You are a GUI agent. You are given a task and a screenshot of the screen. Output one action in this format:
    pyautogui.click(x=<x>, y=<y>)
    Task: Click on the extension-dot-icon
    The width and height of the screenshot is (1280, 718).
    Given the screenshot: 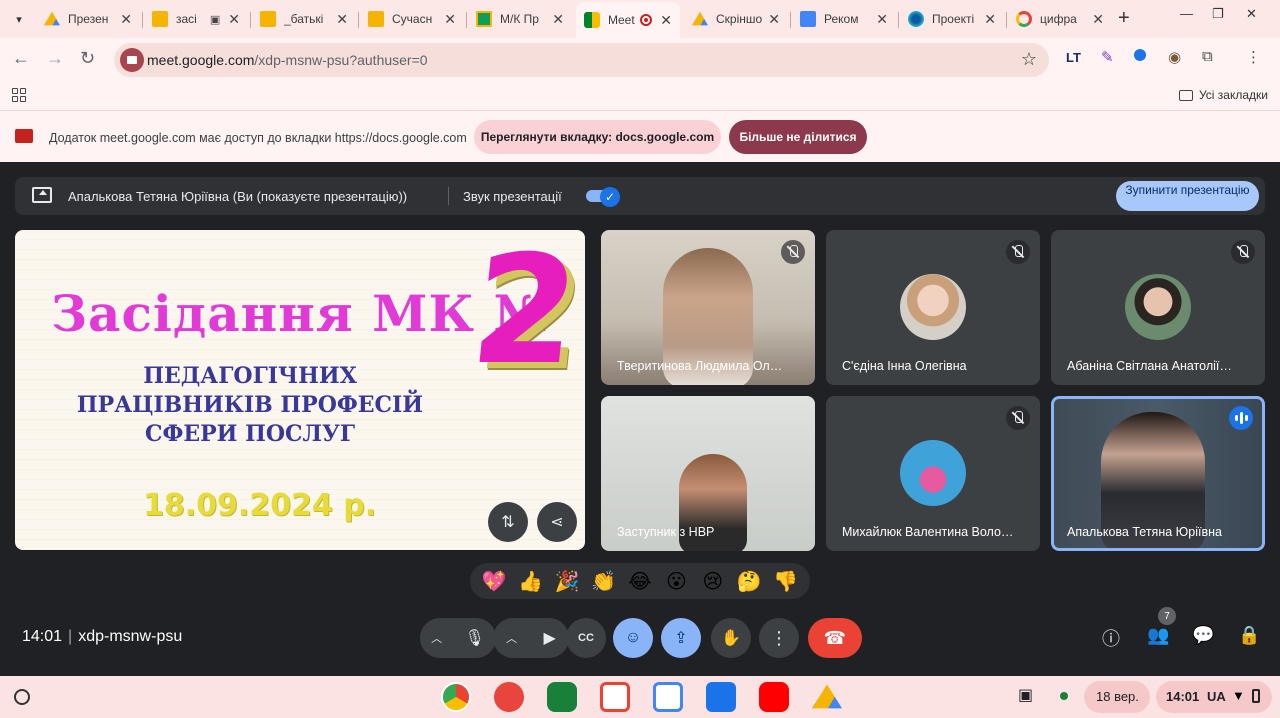 What is the action you would take?
    pyautogui.click(x=1140, y=56)
    